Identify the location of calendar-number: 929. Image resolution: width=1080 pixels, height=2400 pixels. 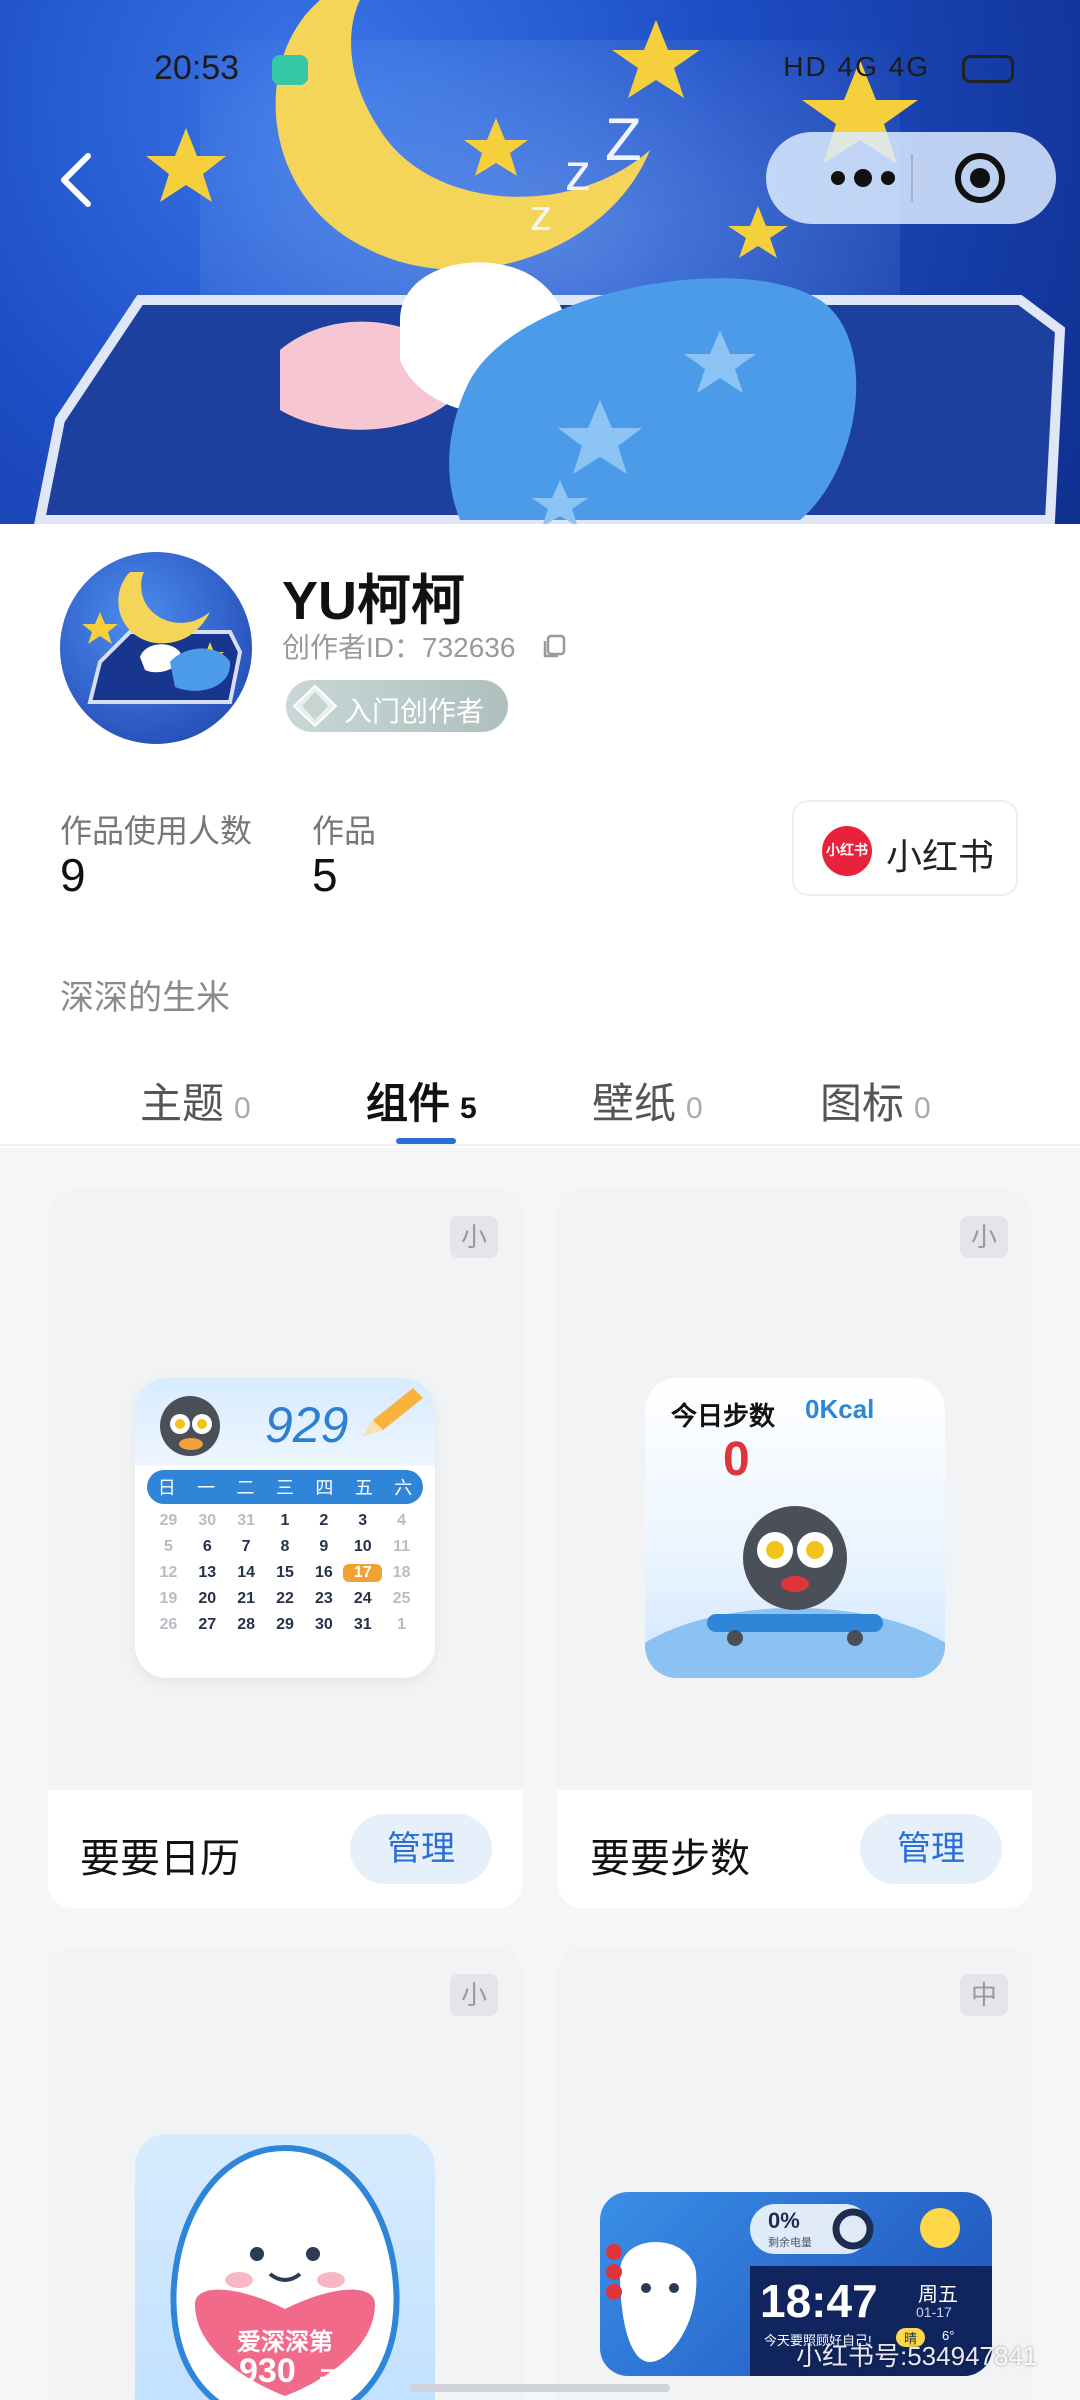
(307, 1425).